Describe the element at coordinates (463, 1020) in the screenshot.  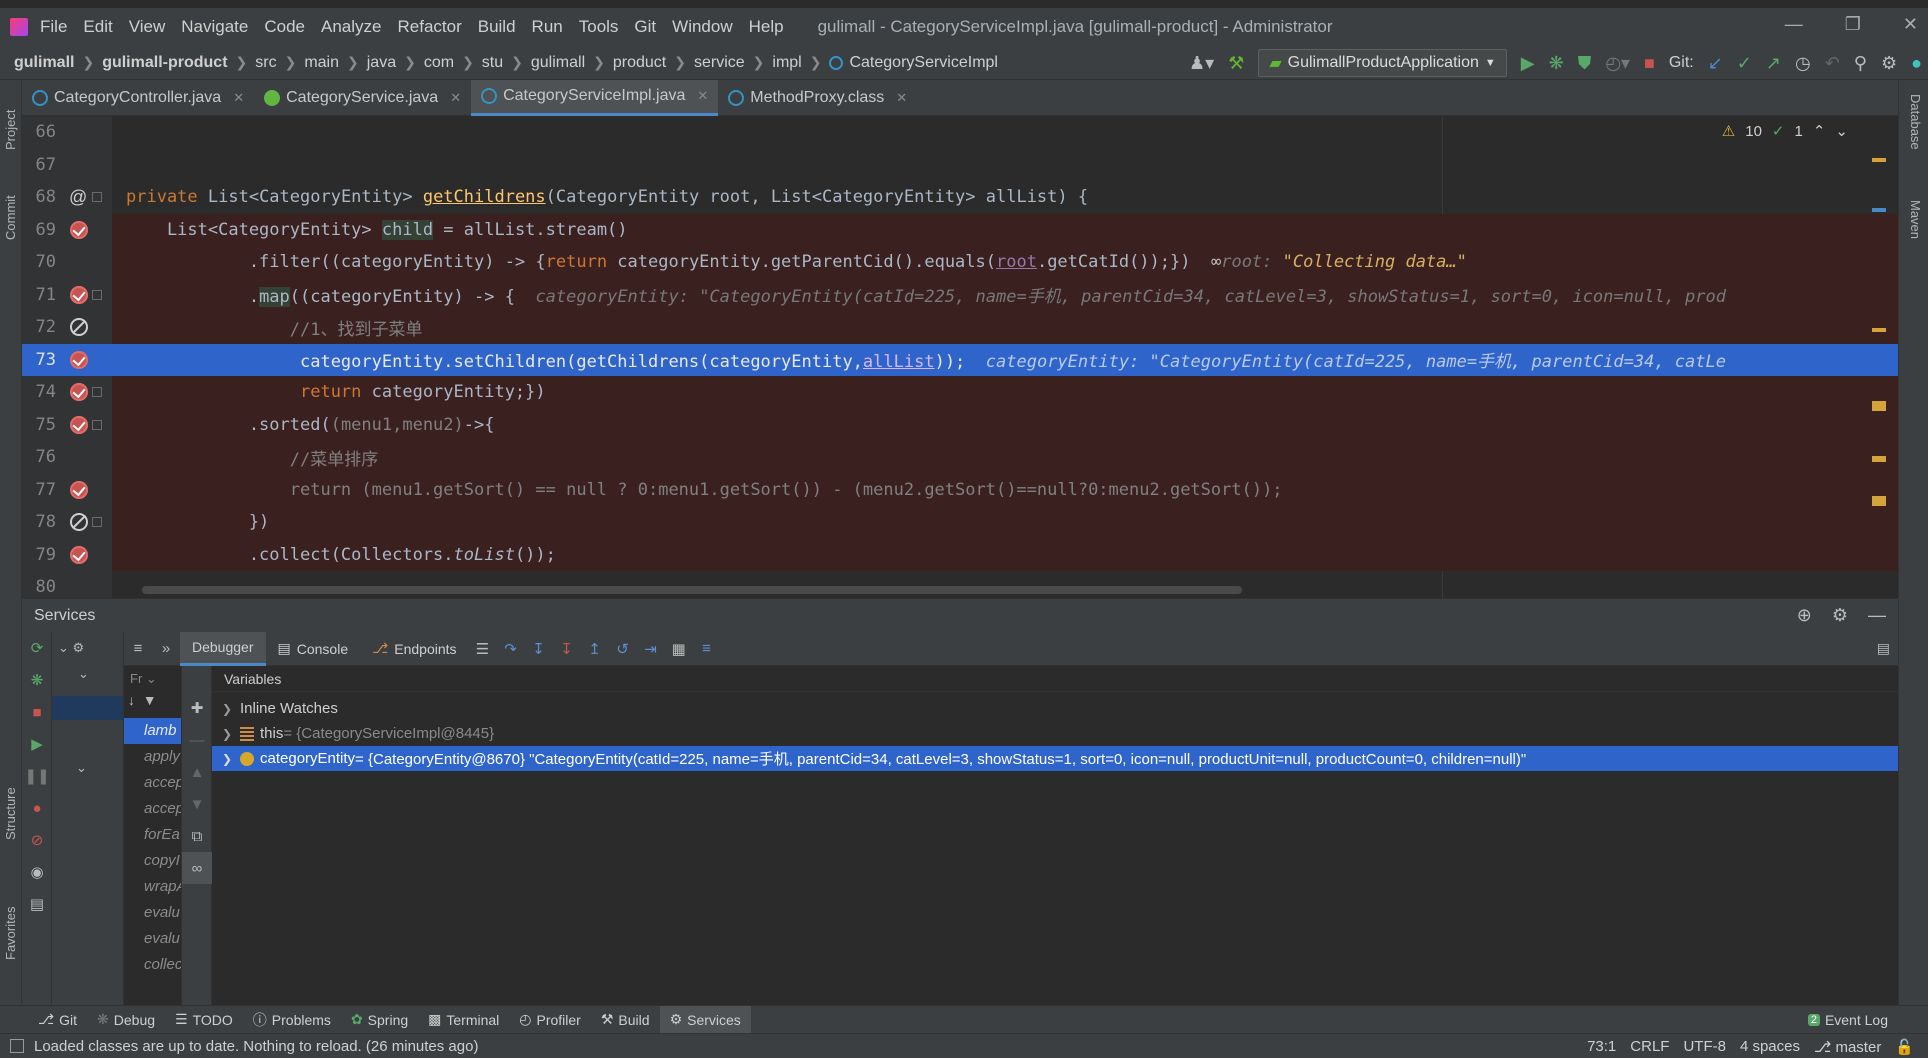
I see `tool-terminal: ▩ Terminal` at that location.